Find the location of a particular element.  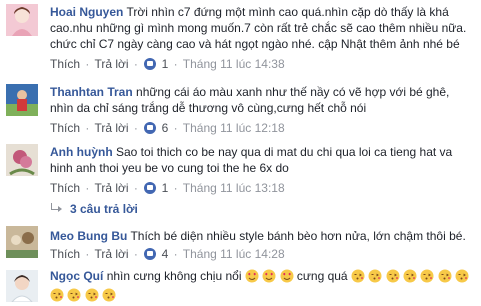

replies-count-label: 3 câu trả lời is located at coordinates (104, 209).